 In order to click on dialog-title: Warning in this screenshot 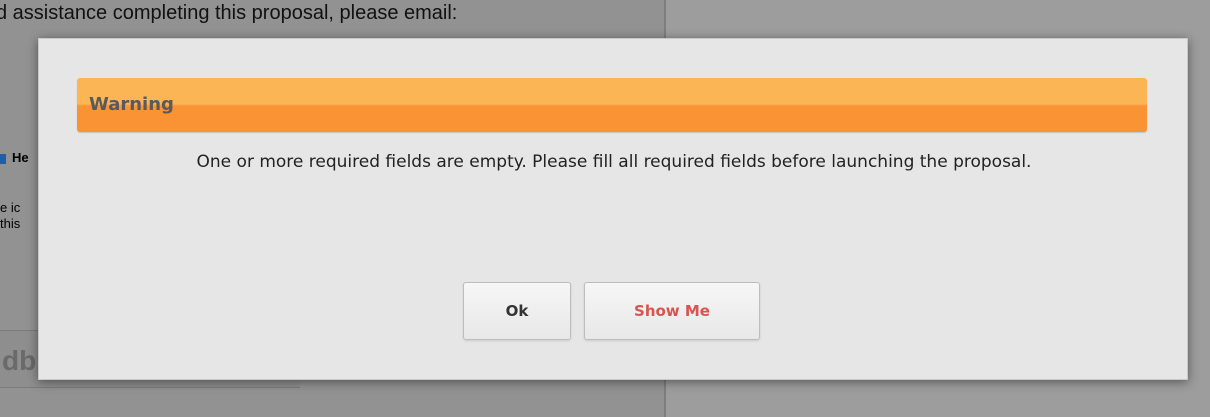, I will do `click(131, 104)`.